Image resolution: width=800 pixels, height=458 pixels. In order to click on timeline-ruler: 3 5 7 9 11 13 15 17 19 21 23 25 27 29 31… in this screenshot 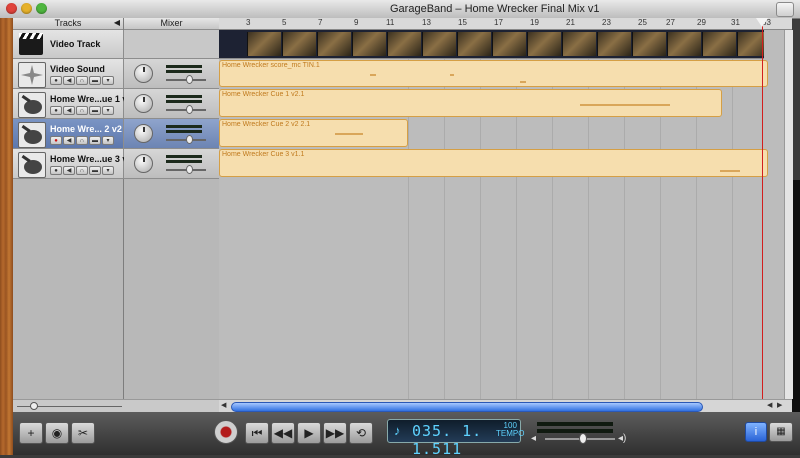, I will do `click(505, 24)`.